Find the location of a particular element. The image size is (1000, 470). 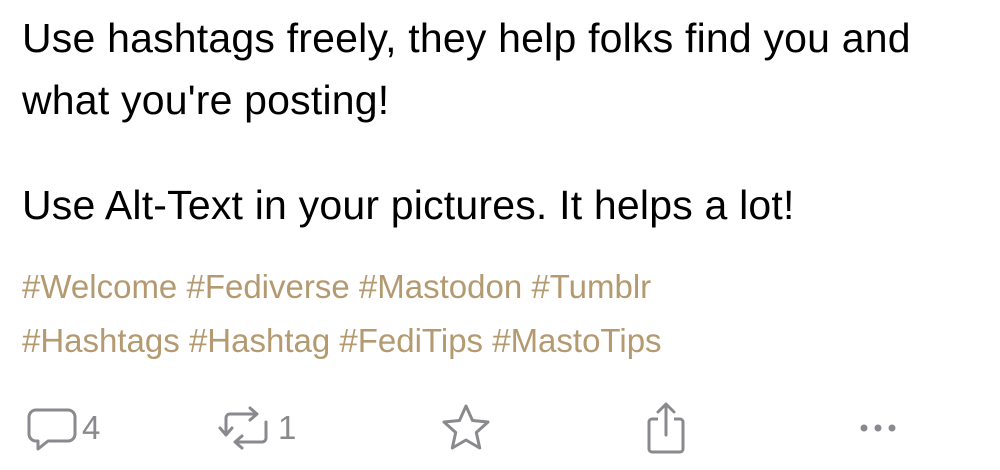

star-icon is located at coordinates (466, 427).